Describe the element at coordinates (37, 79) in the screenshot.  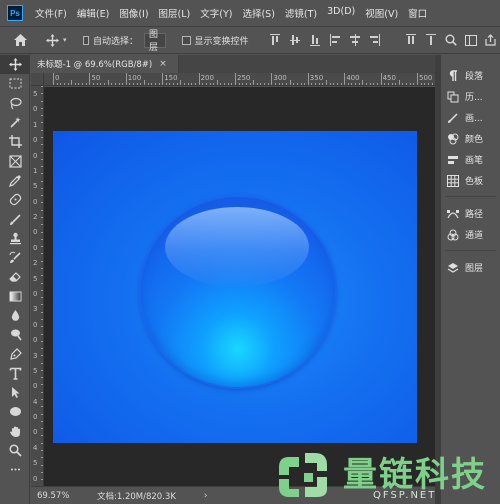
I see `ruler-origin` at that location.